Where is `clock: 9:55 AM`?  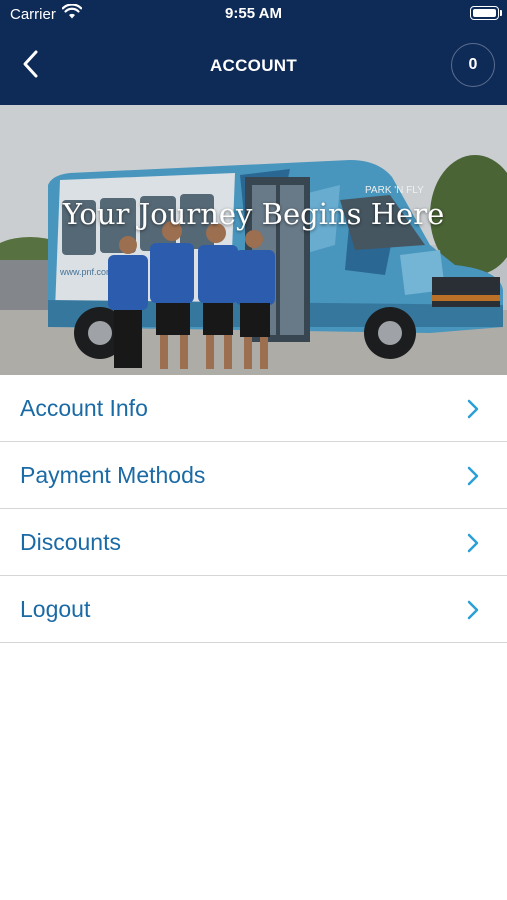
clock: 9:55 AM is located at coordinates (253, 13).